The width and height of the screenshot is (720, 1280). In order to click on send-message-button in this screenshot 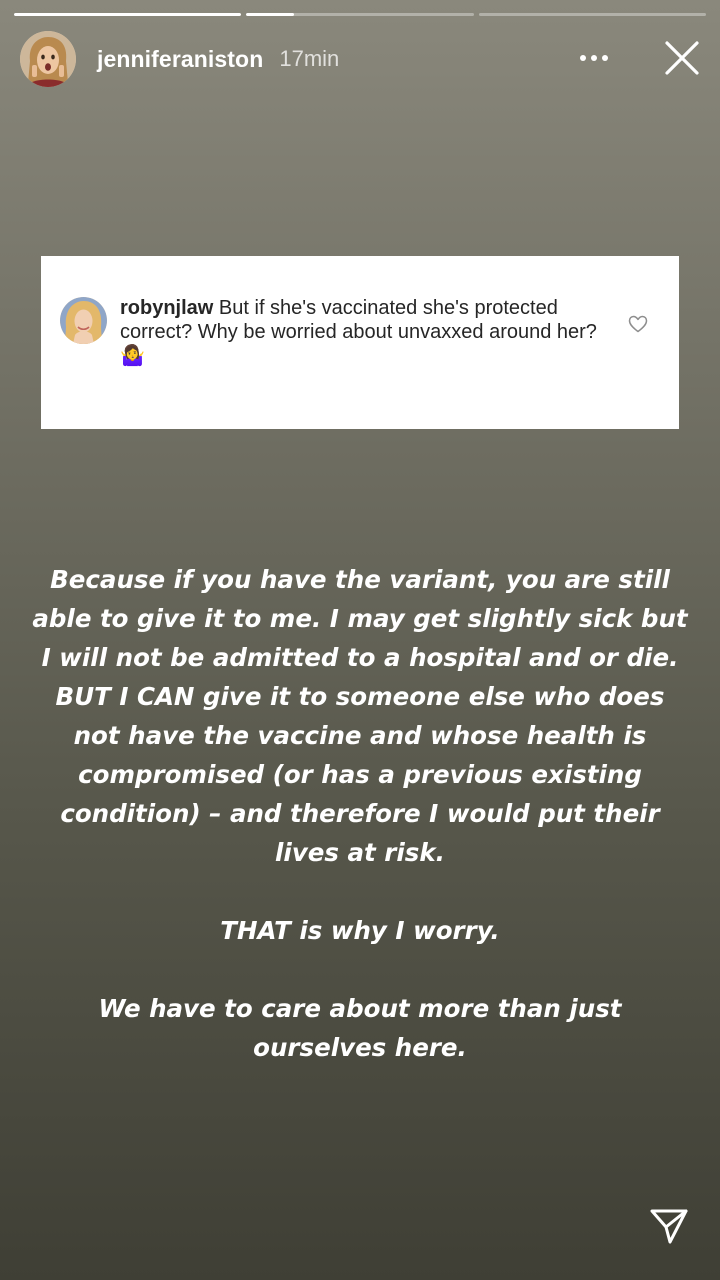, I will do `click(669, 1226)`.